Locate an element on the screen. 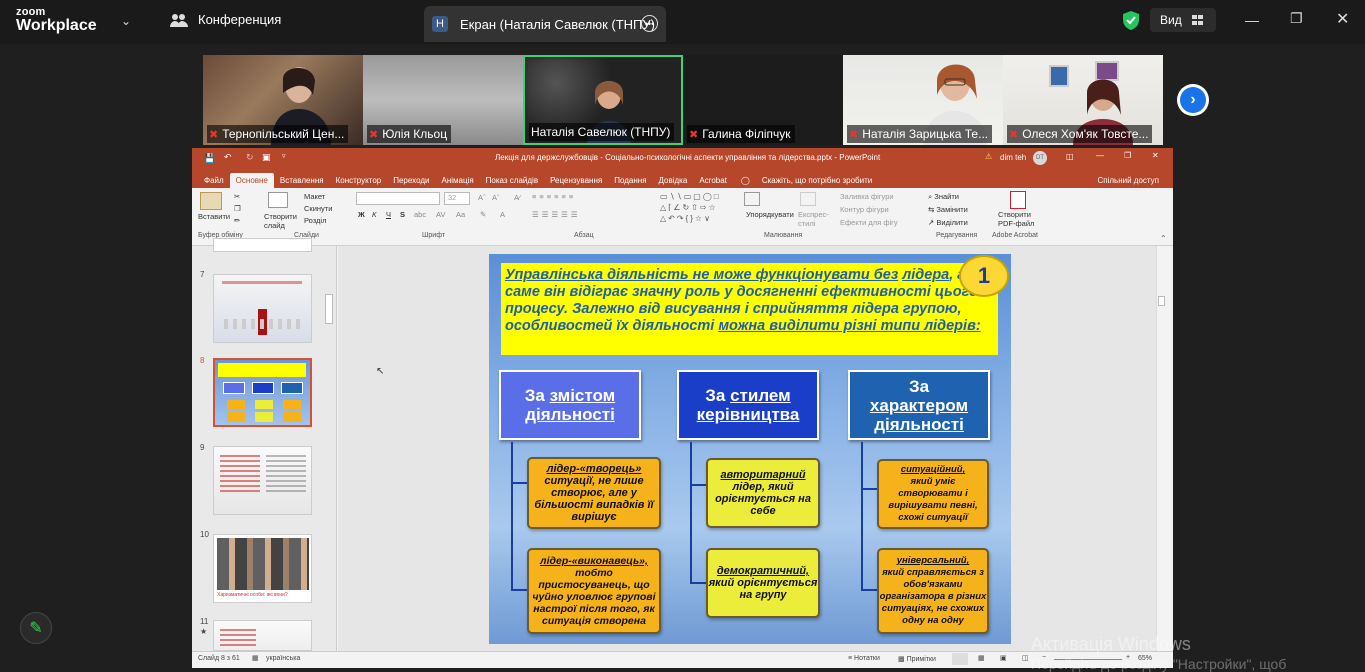 The width and height of the screenshot is (1365, 672). shrink-font-icon: Aˇ is located at coordinates (496, 197).